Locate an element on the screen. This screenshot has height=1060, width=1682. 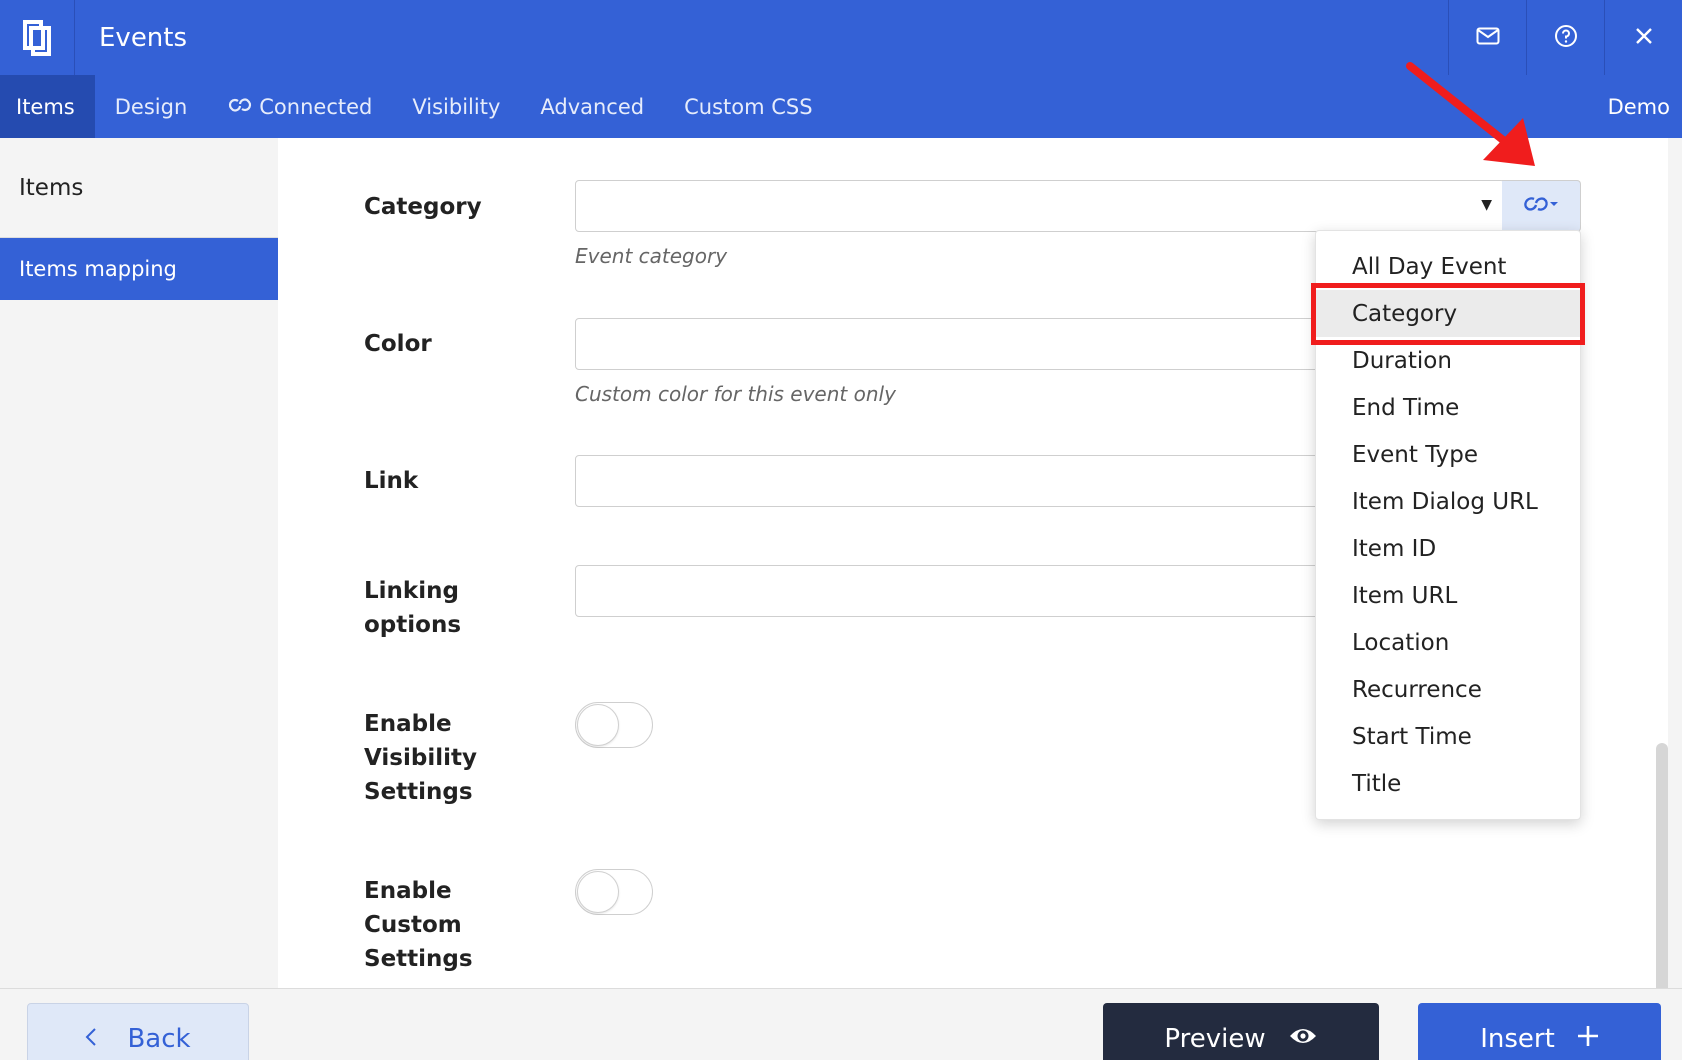
dropdown-item: Item URL is located at coordinates (1448, 595).